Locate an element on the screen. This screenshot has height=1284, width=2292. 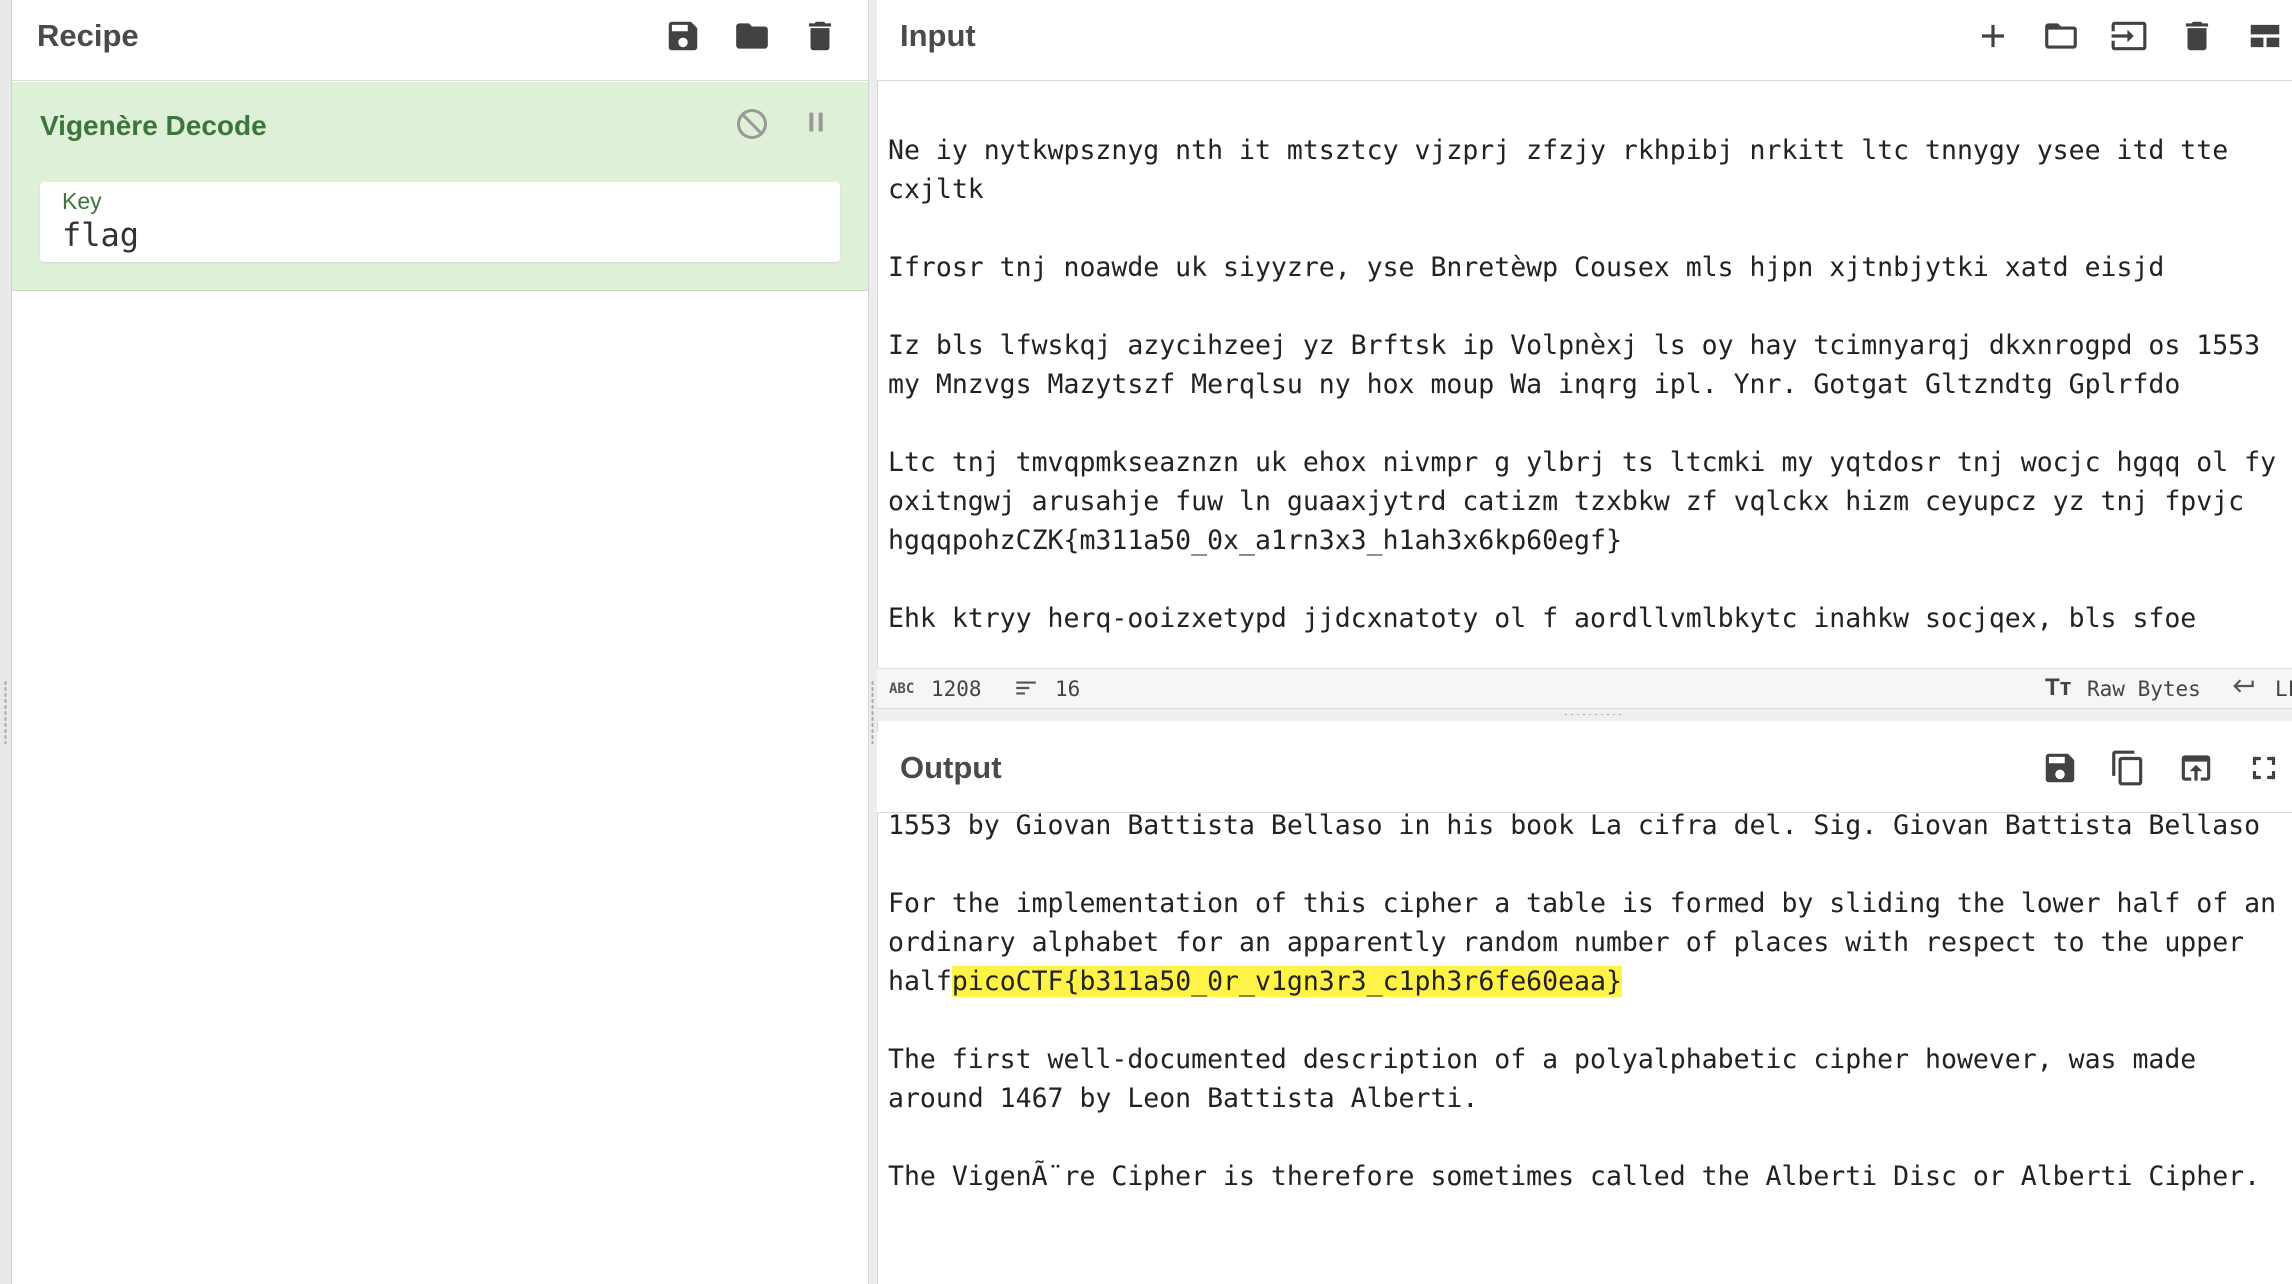
input-icon is located at coordinates (2129, 36).